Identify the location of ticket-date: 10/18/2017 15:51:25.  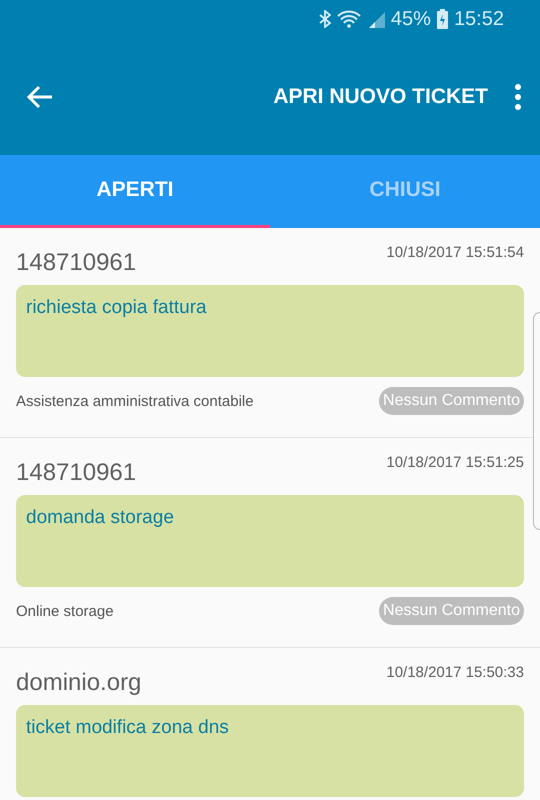
(455, 462).